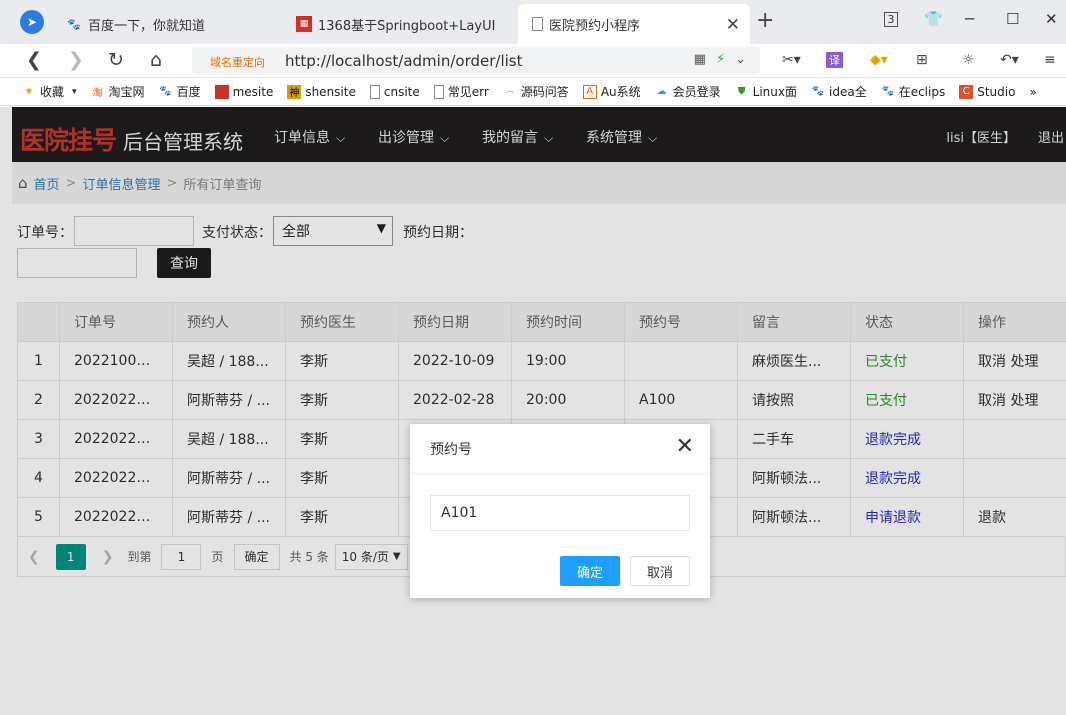 The height and width of the screenshot is (715, 1066). Describe the element at coordinates (700, 59) in the screenshot. I see `grid-icon: ▦` at that location.